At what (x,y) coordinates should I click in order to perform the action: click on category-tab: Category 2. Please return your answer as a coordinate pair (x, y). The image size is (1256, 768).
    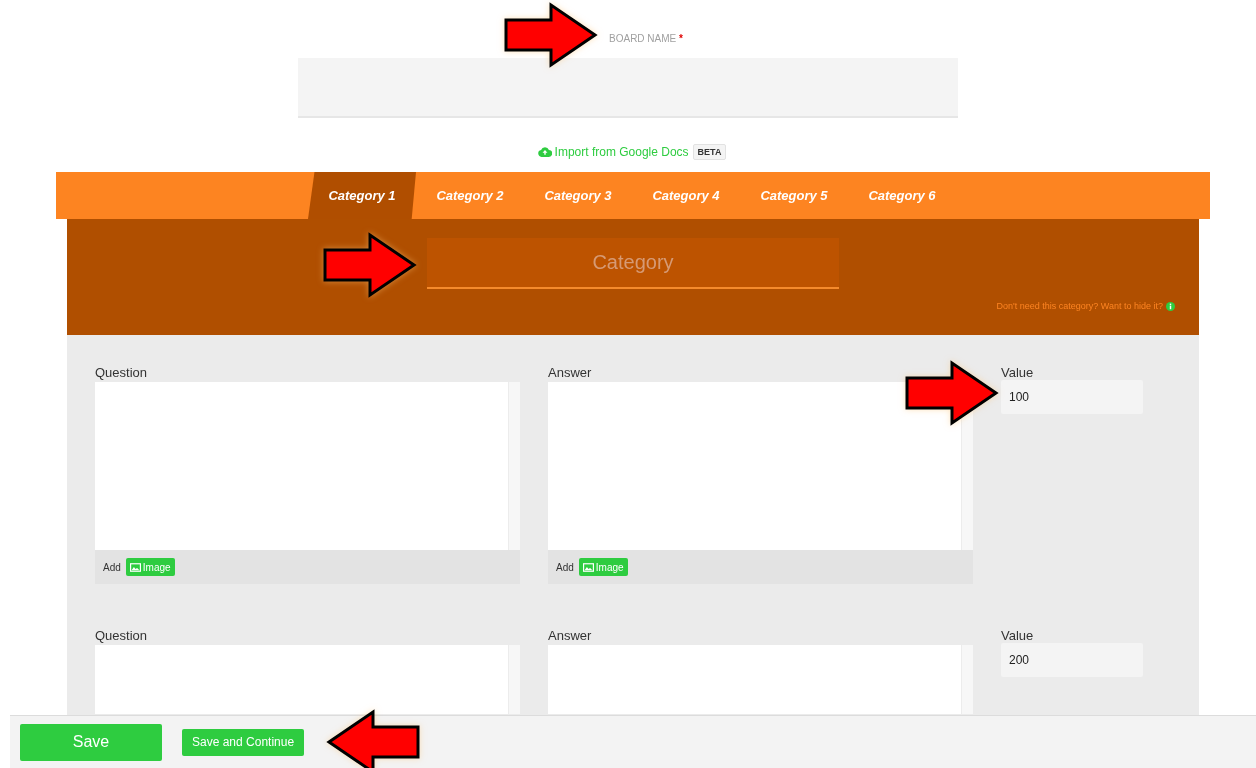
    Looking at the image, I should click on (470, 195).